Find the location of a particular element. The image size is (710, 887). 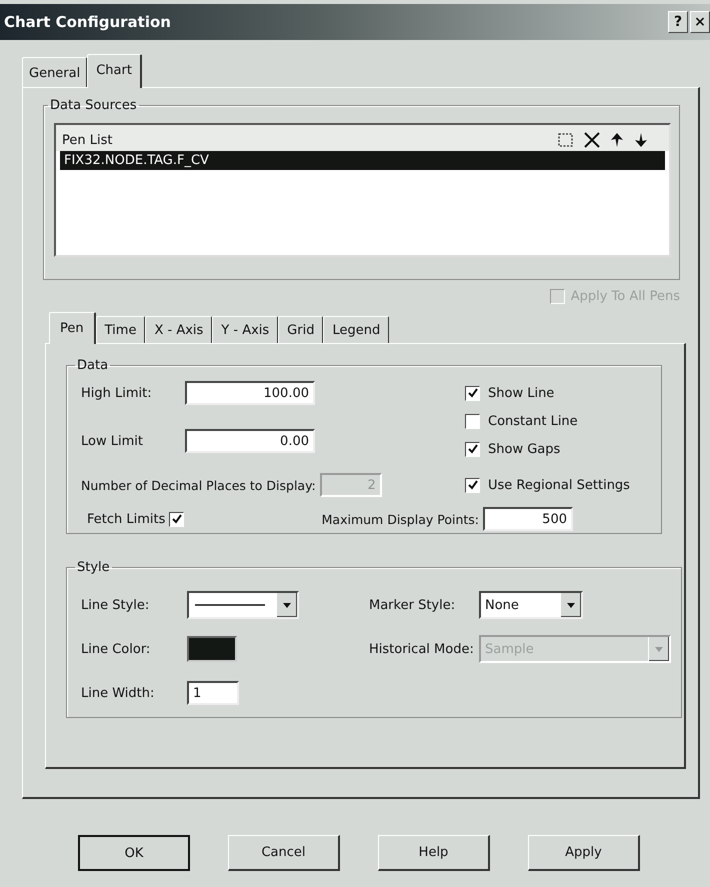

help-button: ? is located at coordinates (678, 22).